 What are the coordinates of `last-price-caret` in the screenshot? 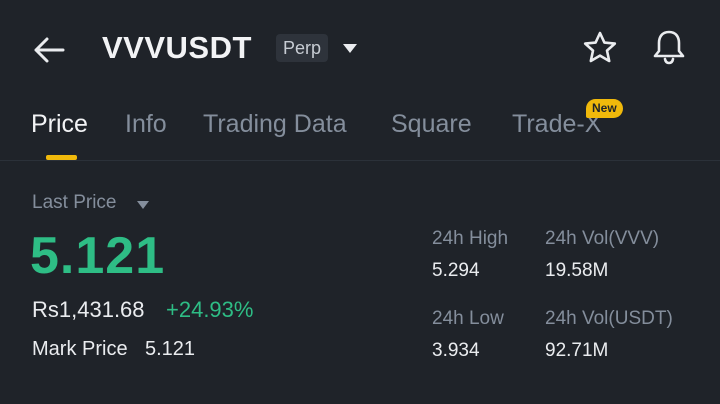 It's located at (143, 203).